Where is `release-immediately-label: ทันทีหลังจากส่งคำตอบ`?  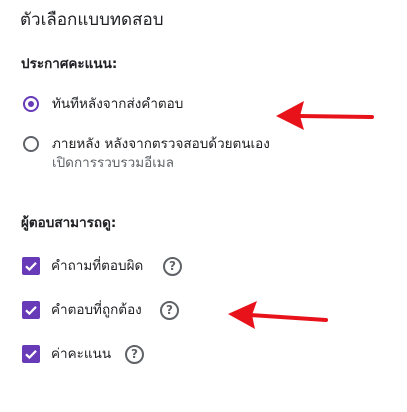
release-immediately-label: ทันทีหลังจากส่งคำตอบ is located at coordinates (118, 104).